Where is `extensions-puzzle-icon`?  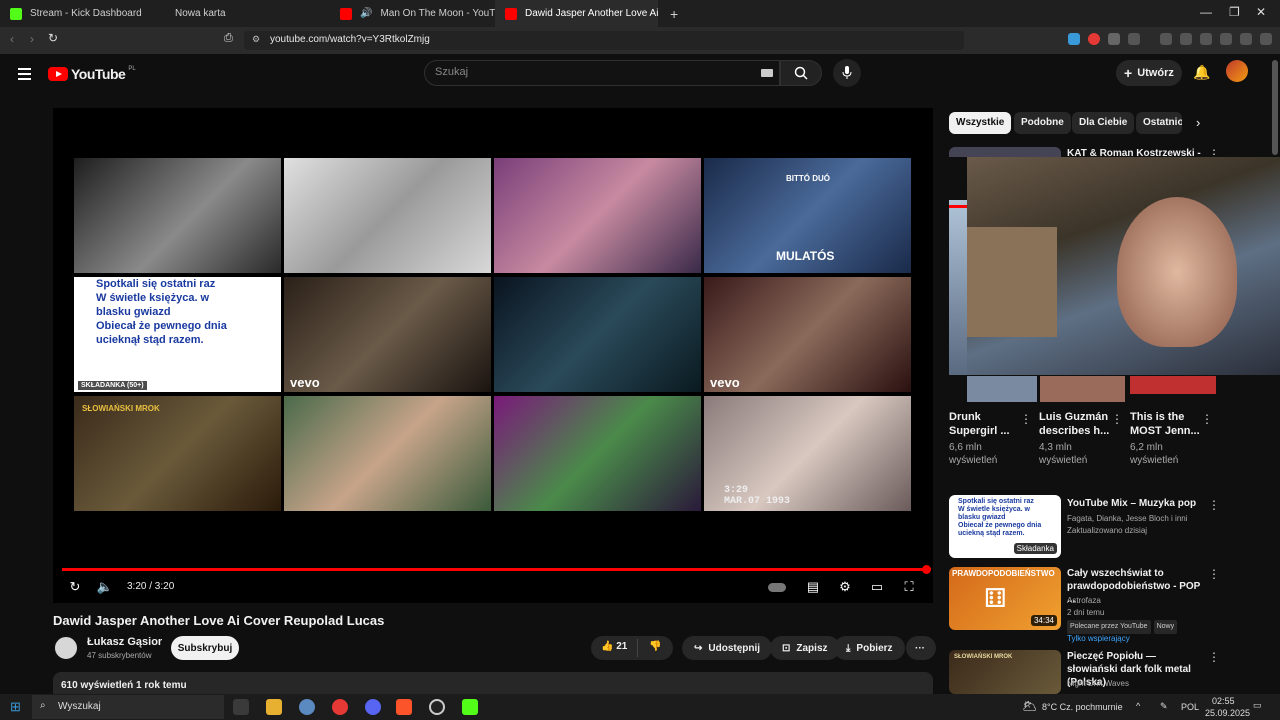
extensions-puzzle-icon is located at coordinates (1114, 39).